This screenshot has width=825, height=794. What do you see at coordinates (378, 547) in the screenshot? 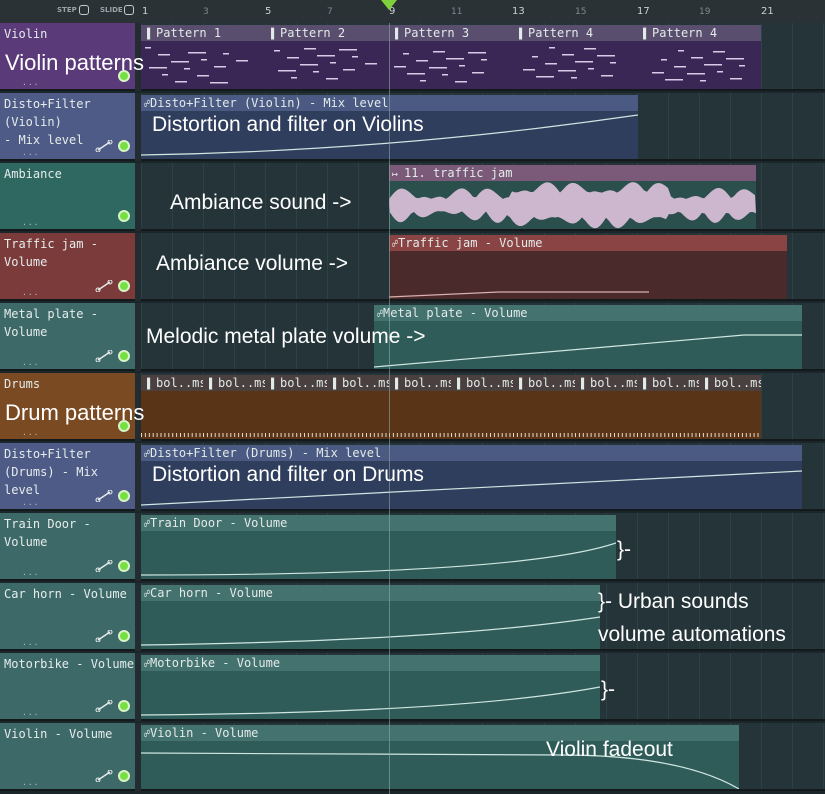
I see `clip-train-door-volume: ☍Train Door - Volume` at bounding box center [378, 547].